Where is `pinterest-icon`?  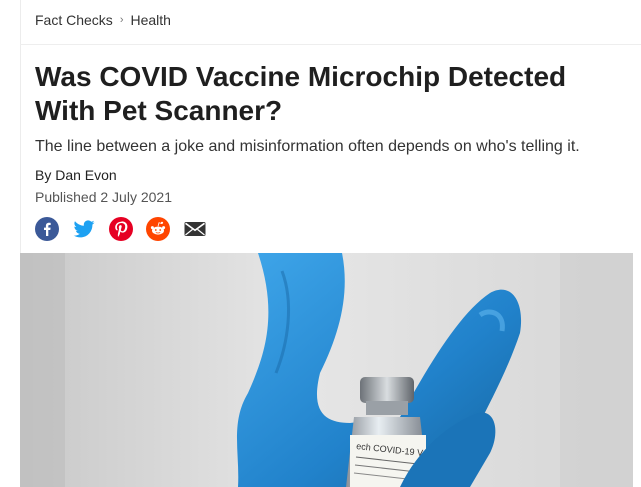
pinterest-icon is located at coordinates (121, 229).